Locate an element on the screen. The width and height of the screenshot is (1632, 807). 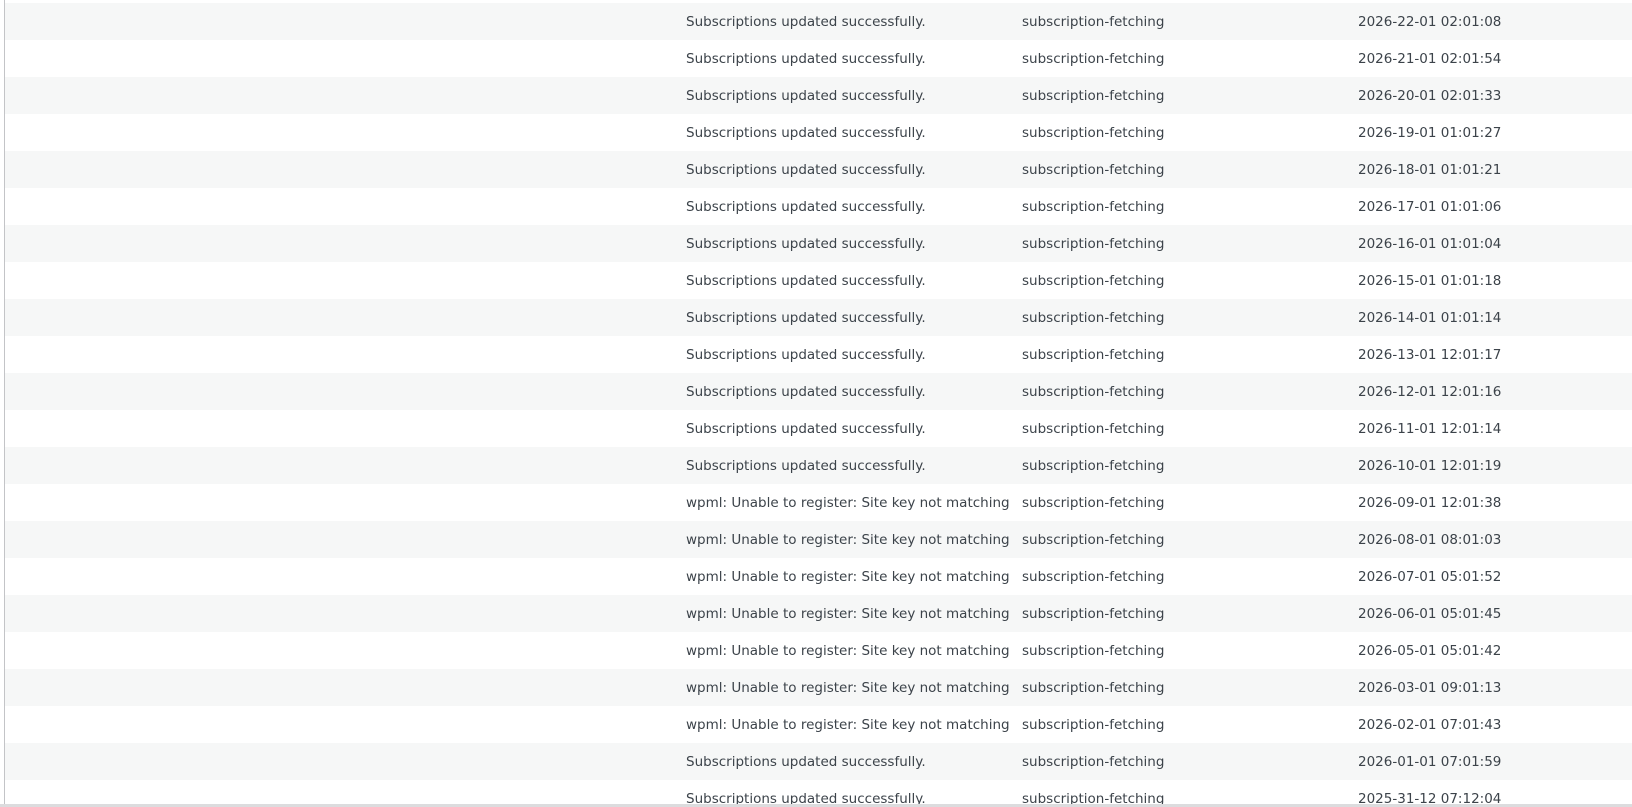
log-date: 2026-10-01 12:01:19 is located at coordinates (1430, 465).